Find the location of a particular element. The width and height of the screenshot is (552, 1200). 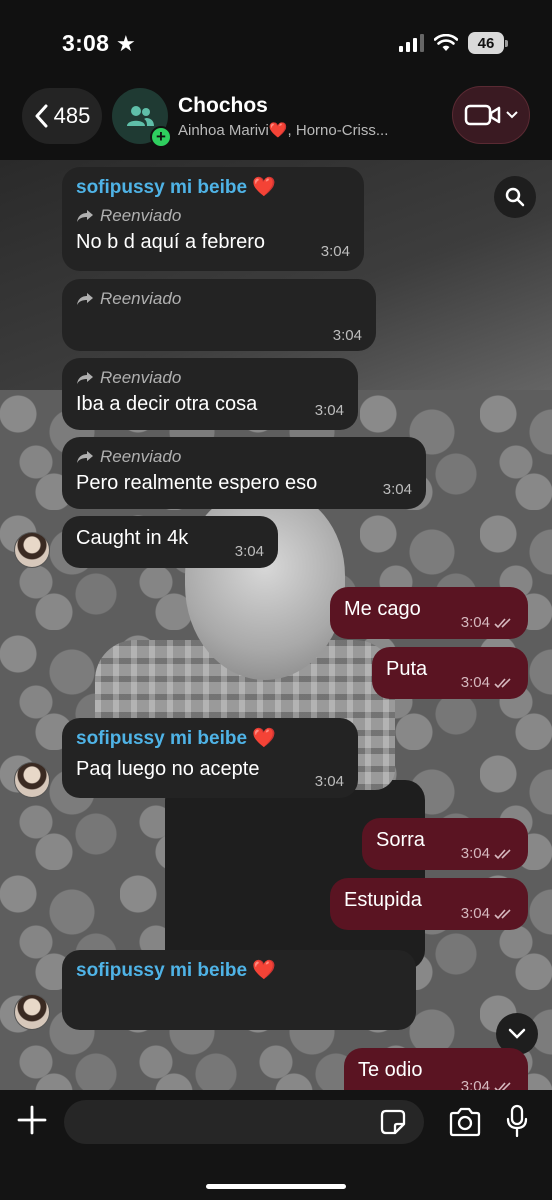

message-bubble: Reenviado 3:04 is located at coordinates (219, 315).